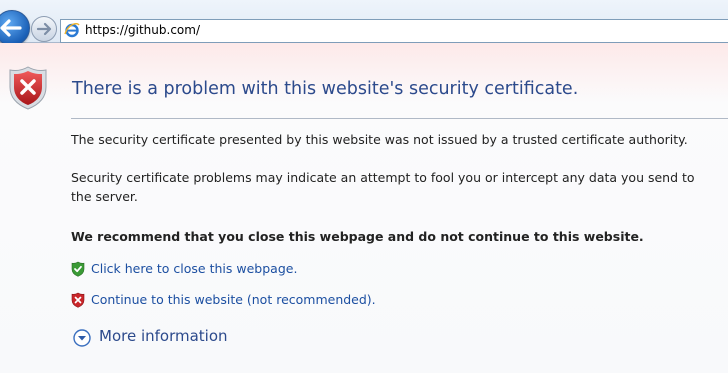 Image resolution: width=728 pixels, height=373 pixels. Describe the element at coordinates (194, 268) in the screenshot. I see `close-webpage-link: Click here to close this webpage.` at that location.